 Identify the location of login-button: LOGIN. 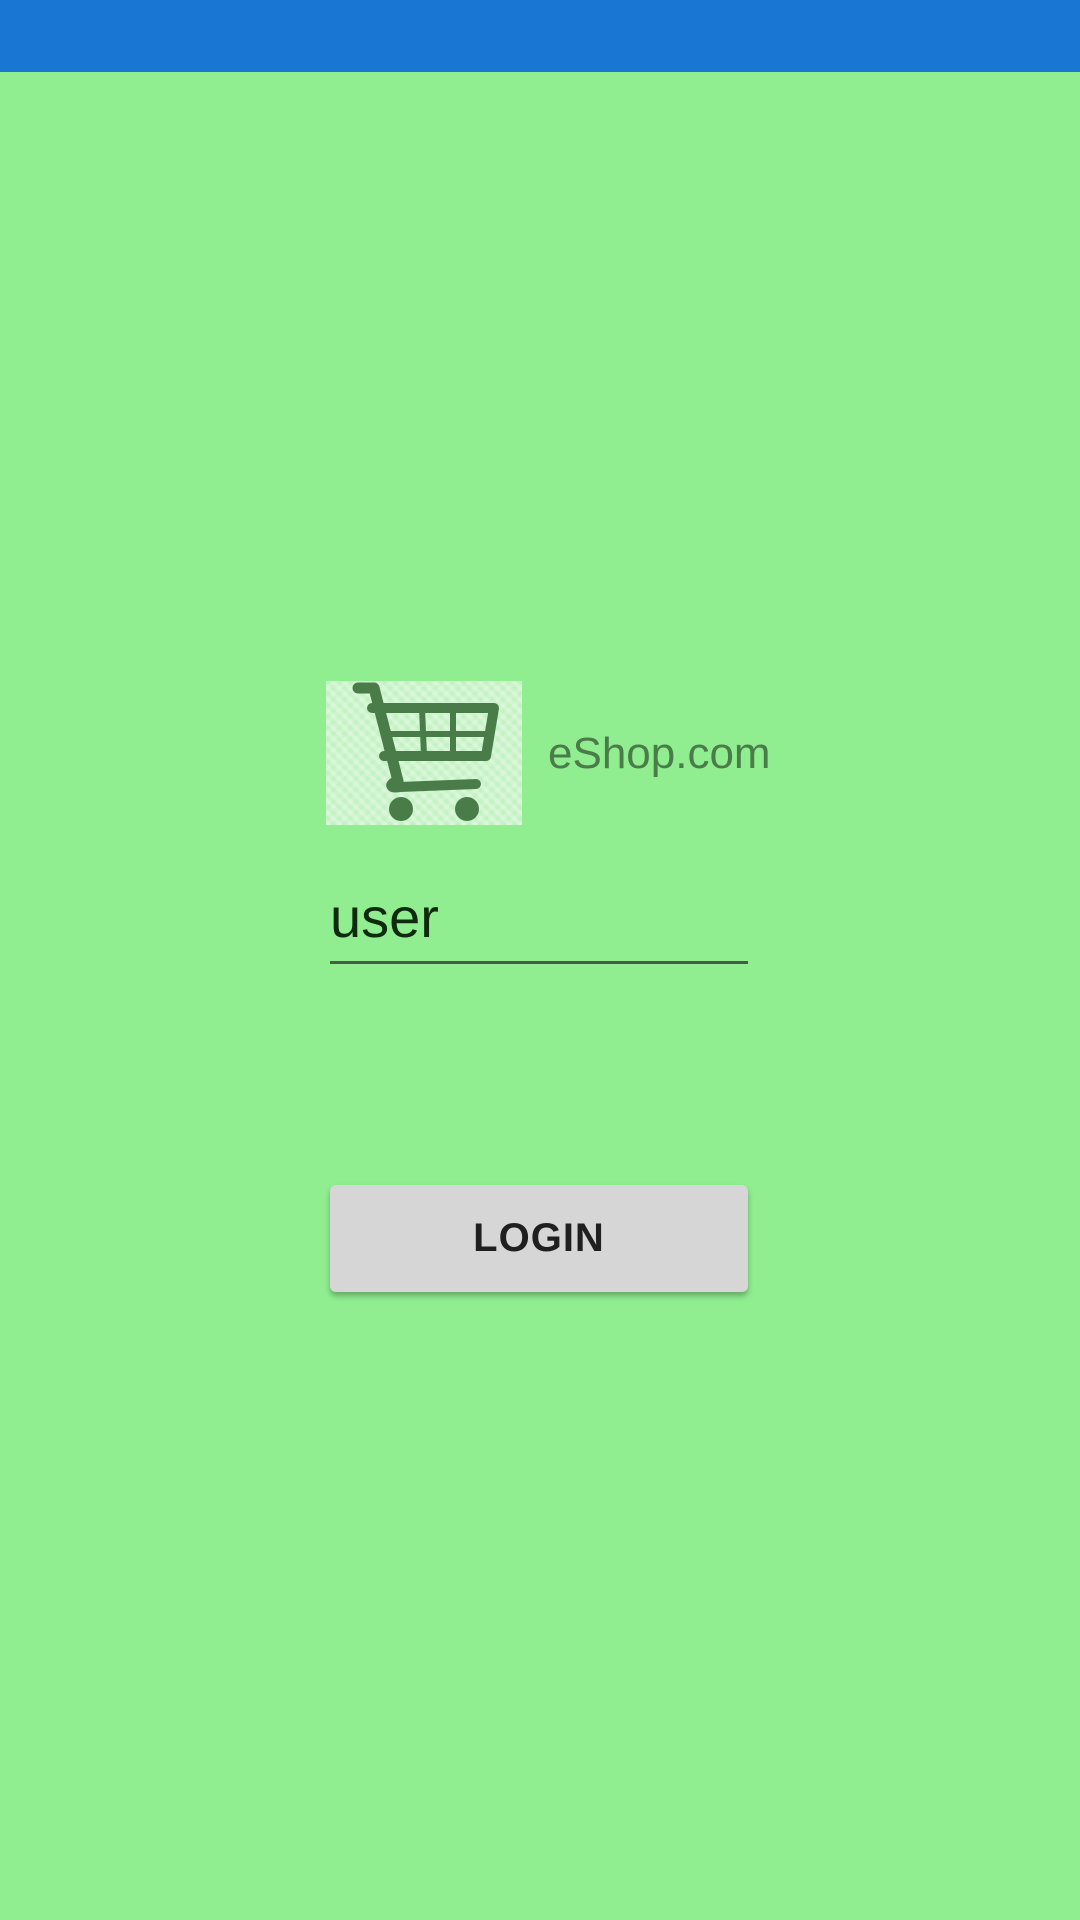
(539, 1238).